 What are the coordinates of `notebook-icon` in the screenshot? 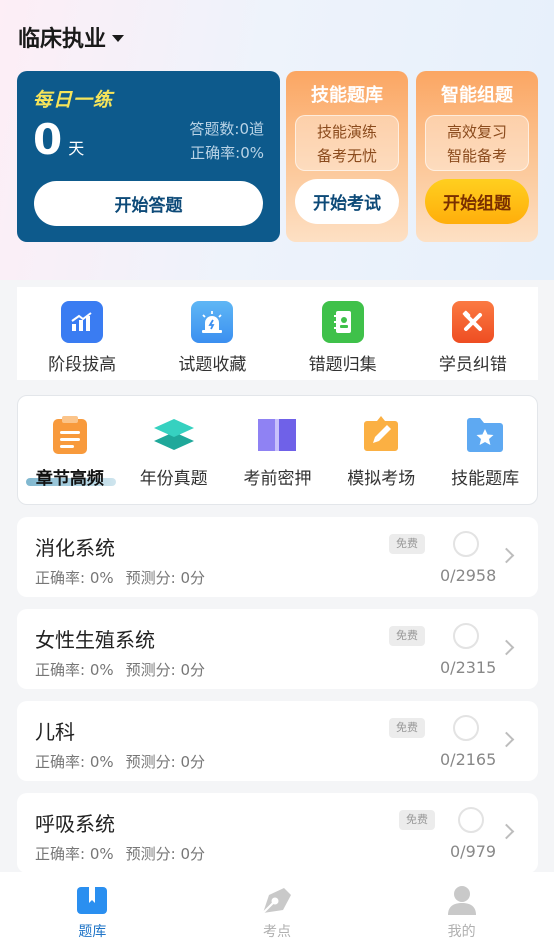 It's located at (342, 322).